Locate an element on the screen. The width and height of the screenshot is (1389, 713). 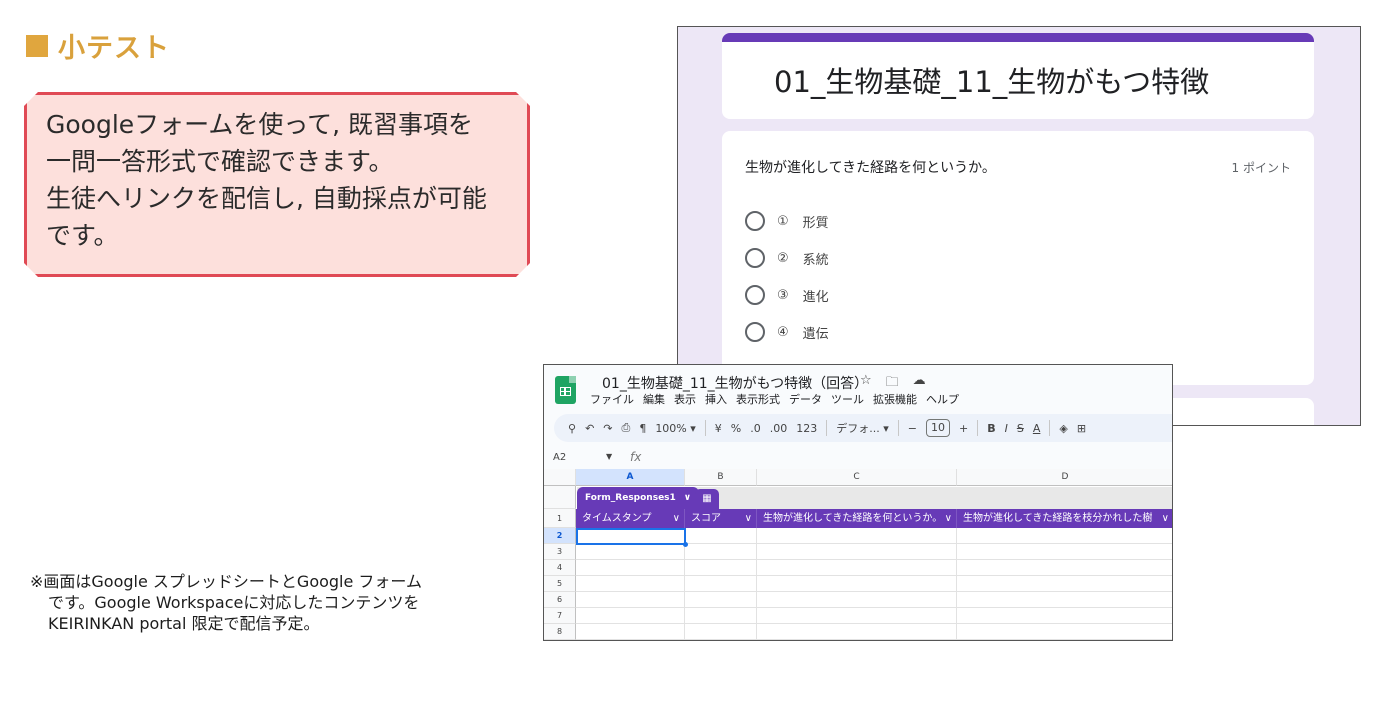
row-header-1: 1 is located at coordinates (560, 518).